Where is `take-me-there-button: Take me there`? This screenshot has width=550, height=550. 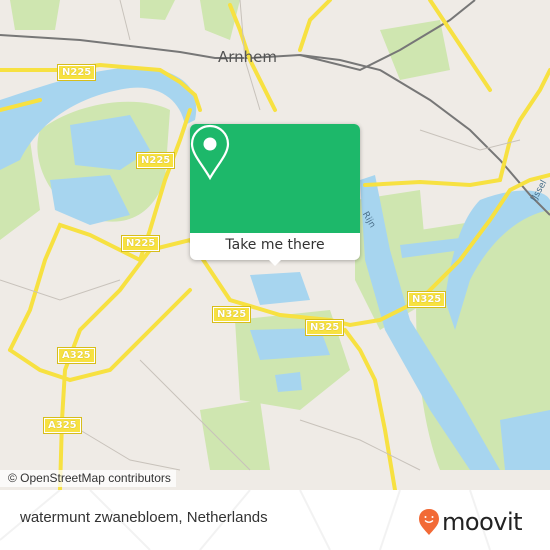 take-me-there-button: Take me there is located at coordinates (275, 246).